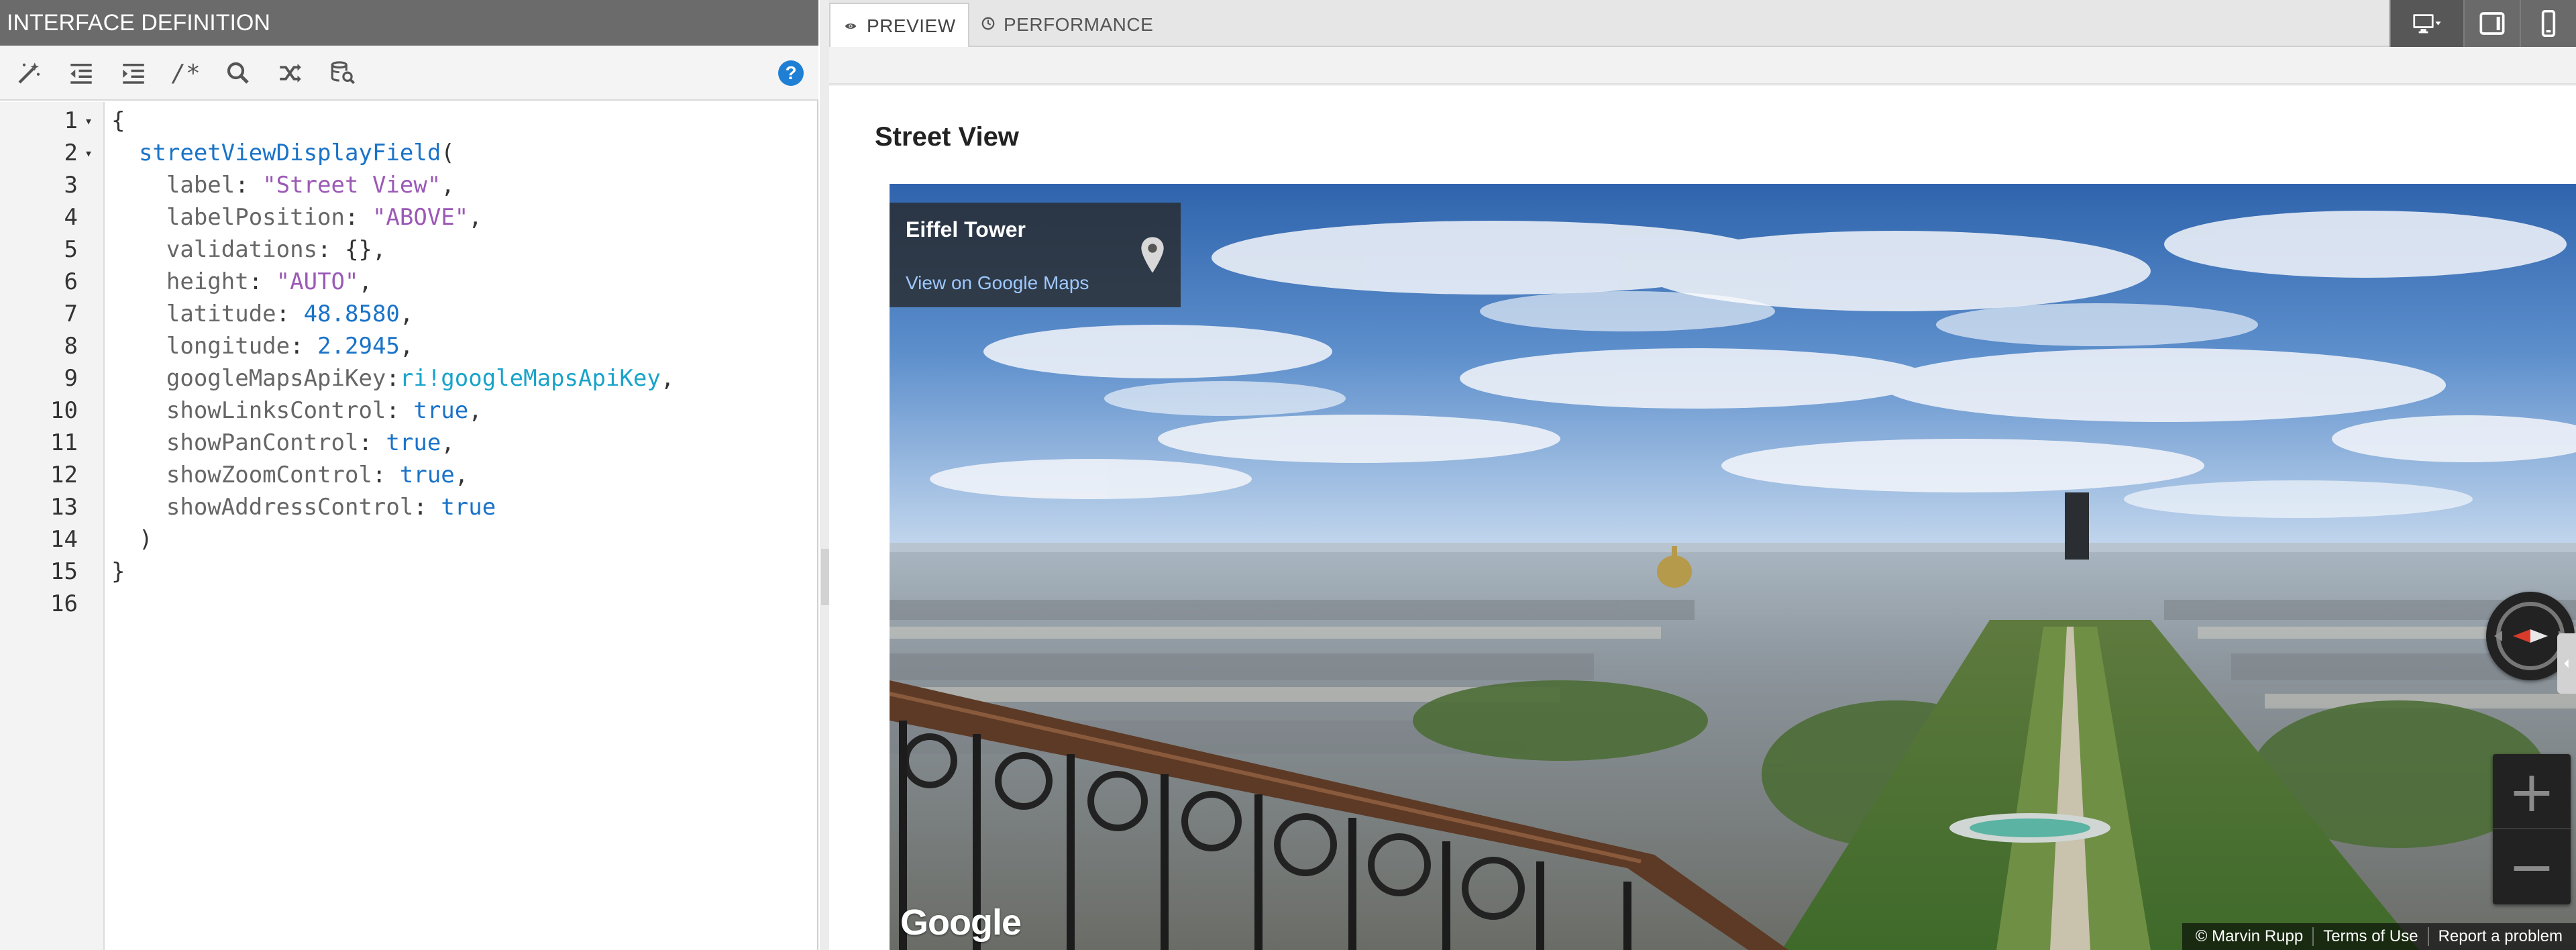 The image size is (2576, 950). I want to click on shuffle-icon, so click(290, 73).